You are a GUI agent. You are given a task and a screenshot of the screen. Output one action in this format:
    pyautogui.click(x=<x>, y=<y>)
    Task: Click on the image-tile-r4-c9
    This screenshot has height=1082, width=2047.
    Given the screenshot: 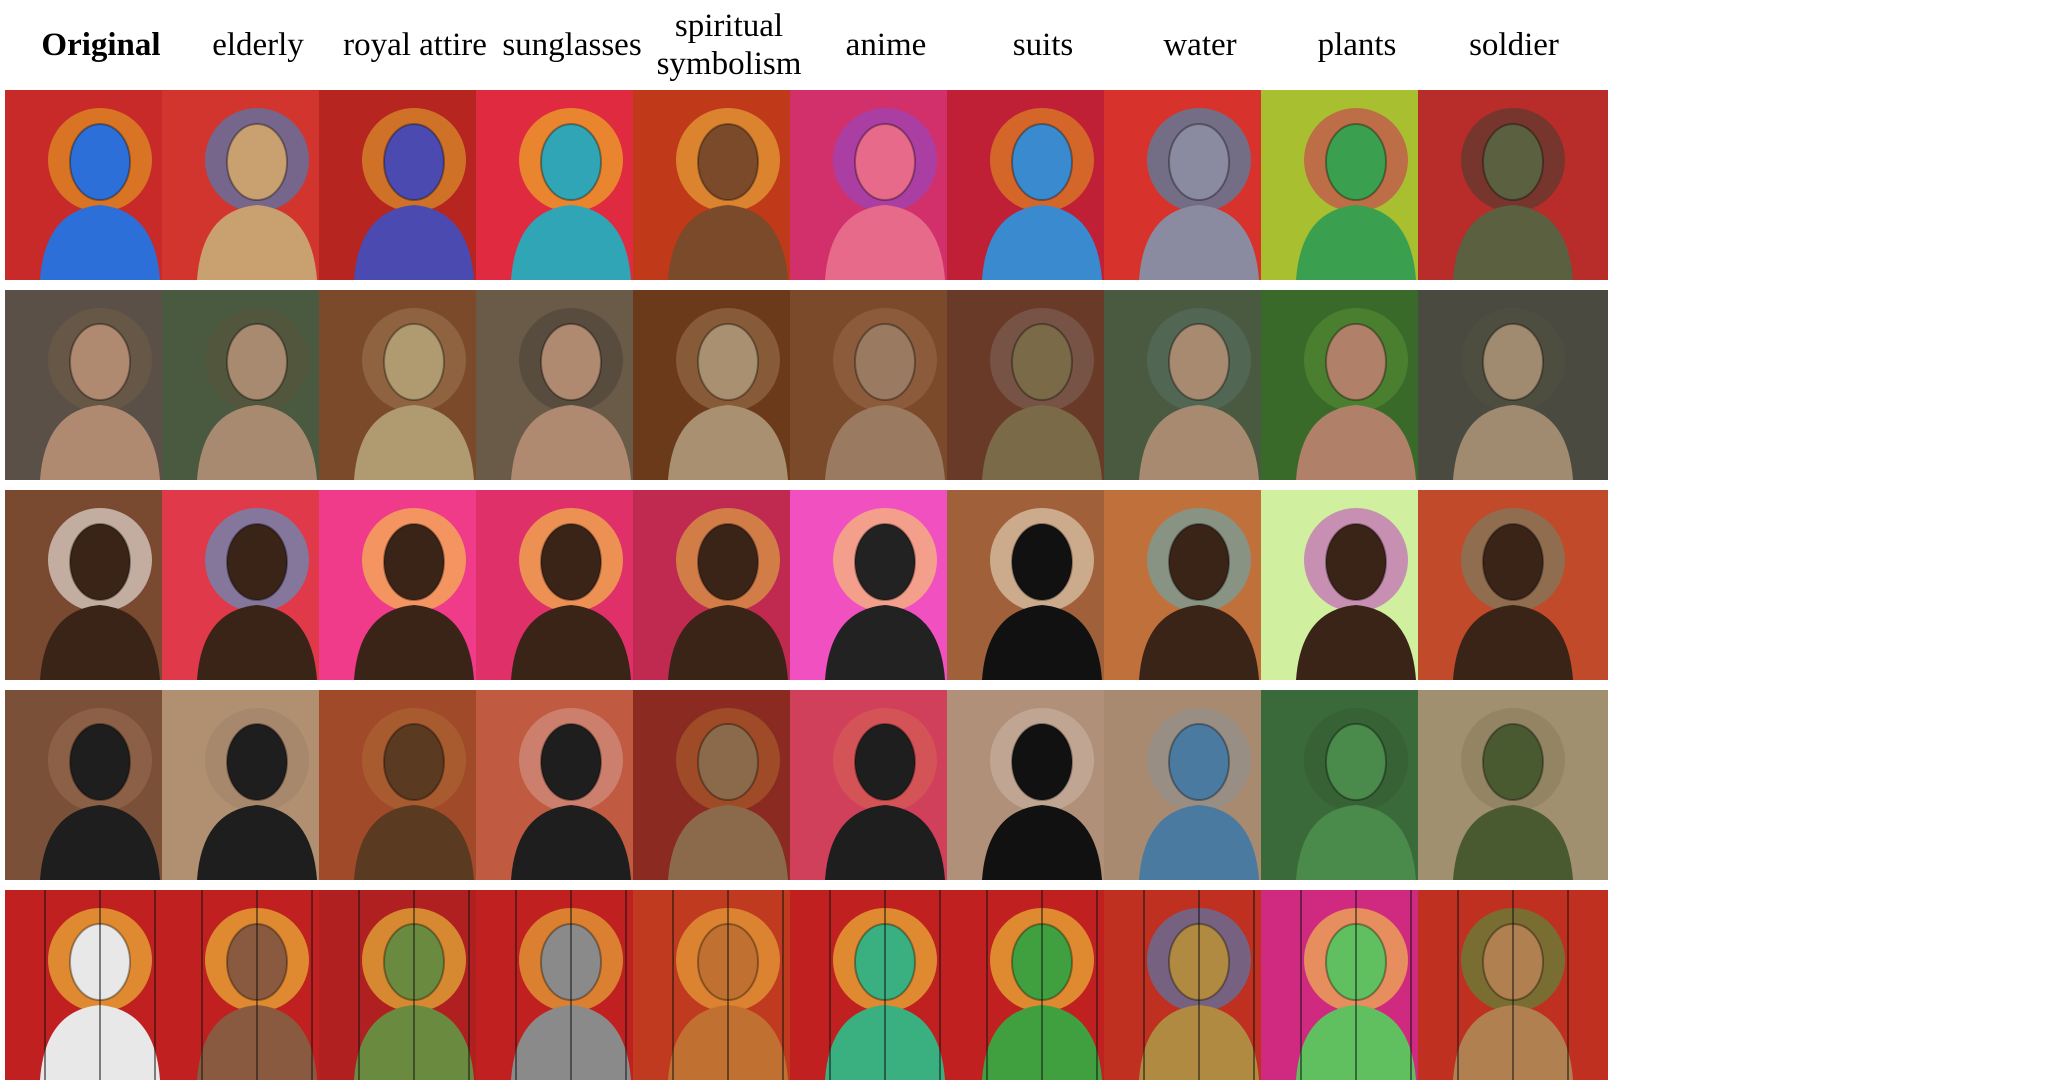 What is the action you would take?
    pyautogui.click(x=1513, y=985)
    